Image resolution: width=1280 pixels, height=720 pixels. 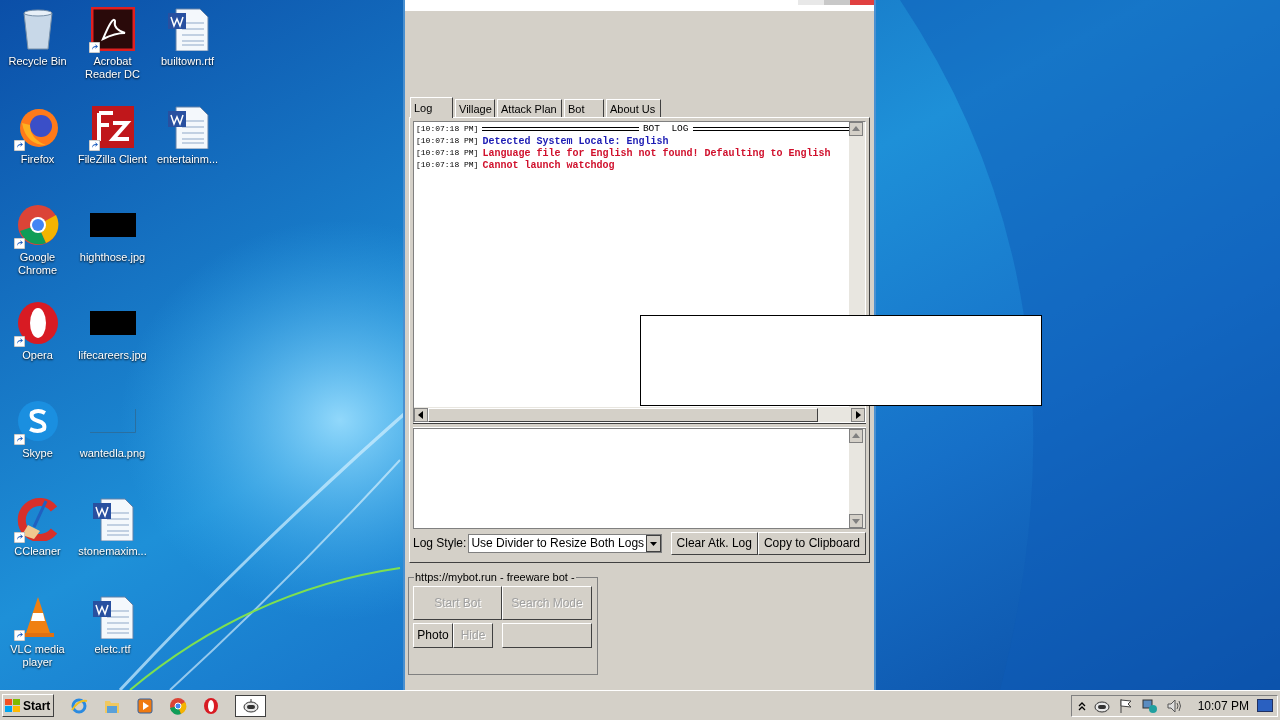 I want to click on desktop-icon-label: Opera, so click(x=37, y=355).